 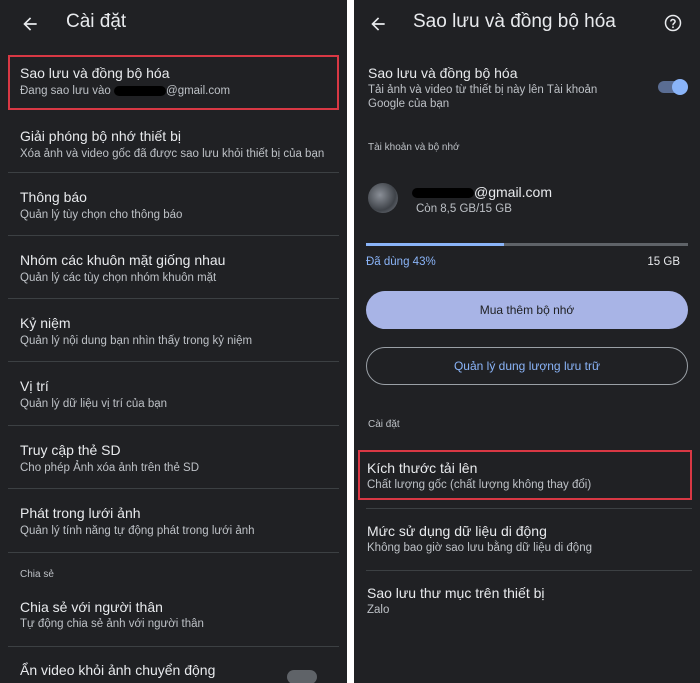 I want to click on manage-storage-button: Quản lý dung lượng lưu trữ, so click(x=527, y=366).